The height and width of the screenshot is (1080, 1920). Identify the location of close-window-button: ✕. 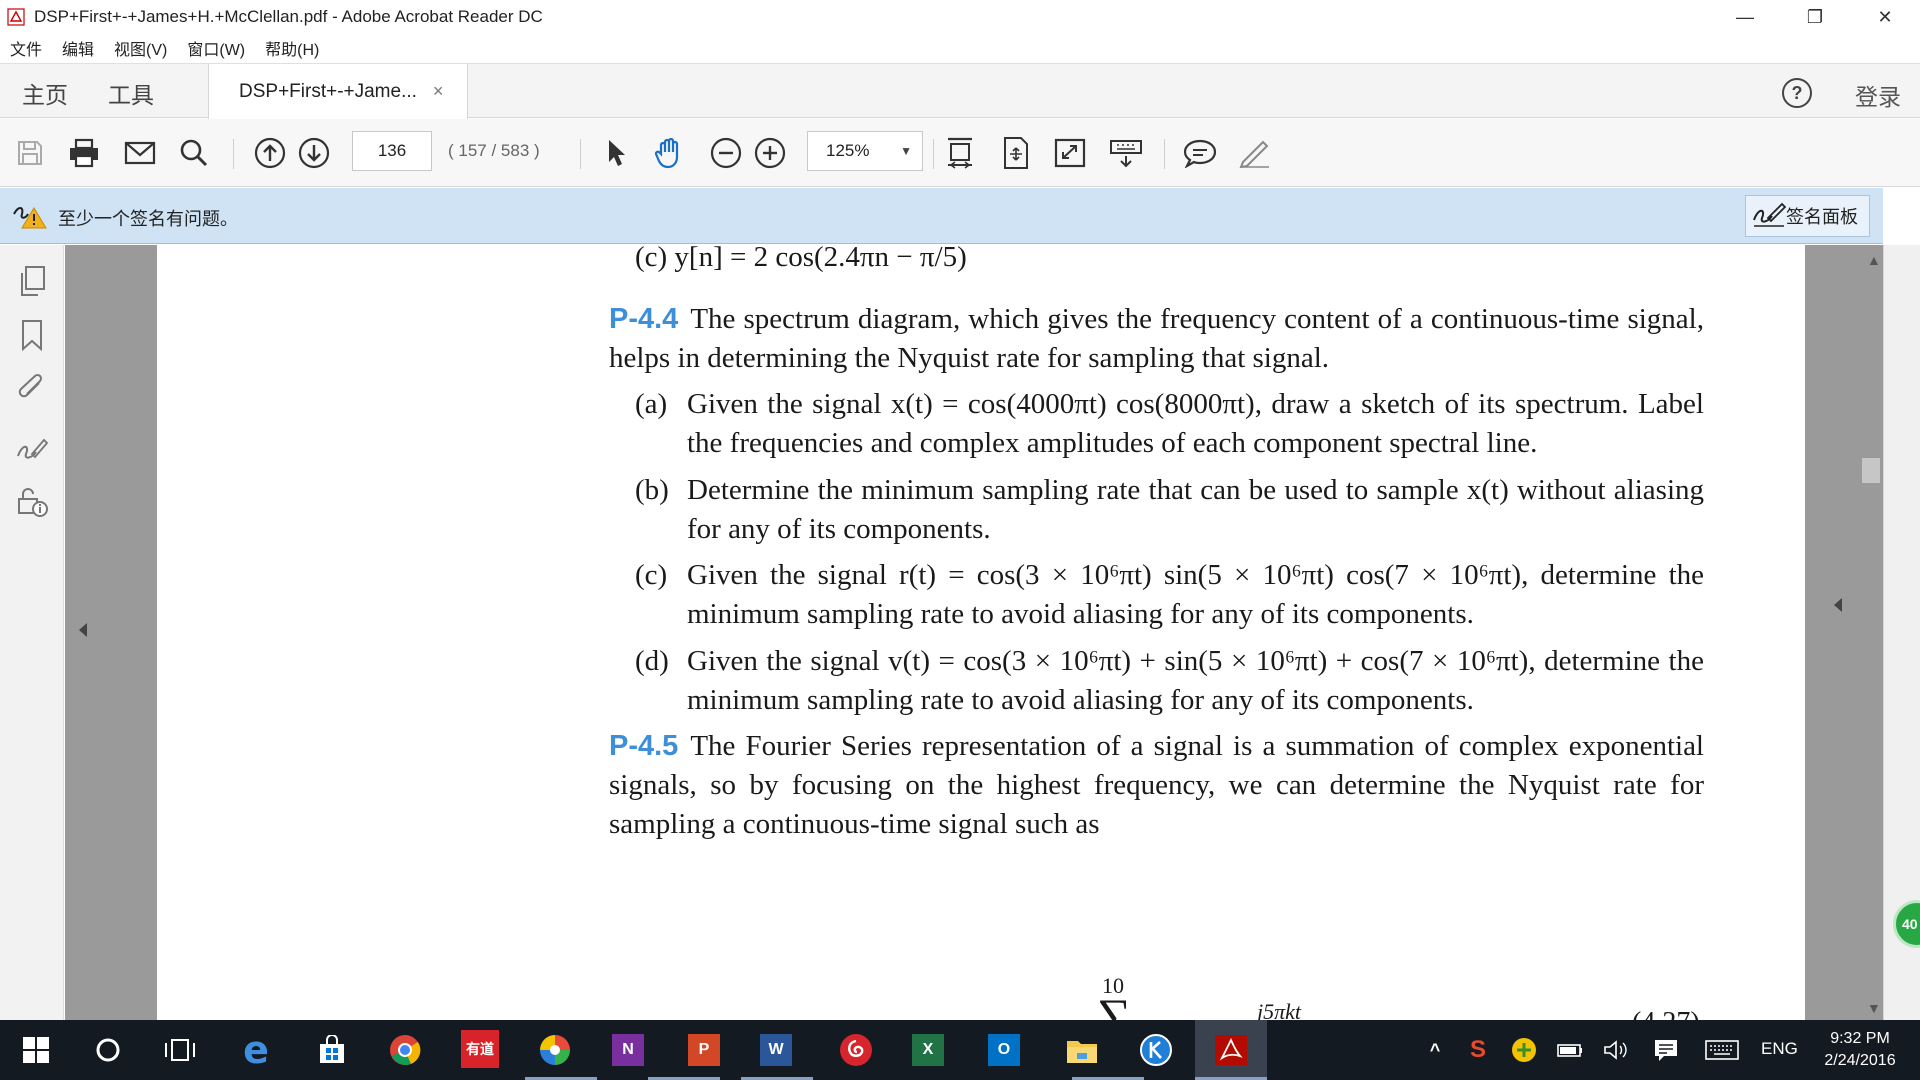
(1885, 17).